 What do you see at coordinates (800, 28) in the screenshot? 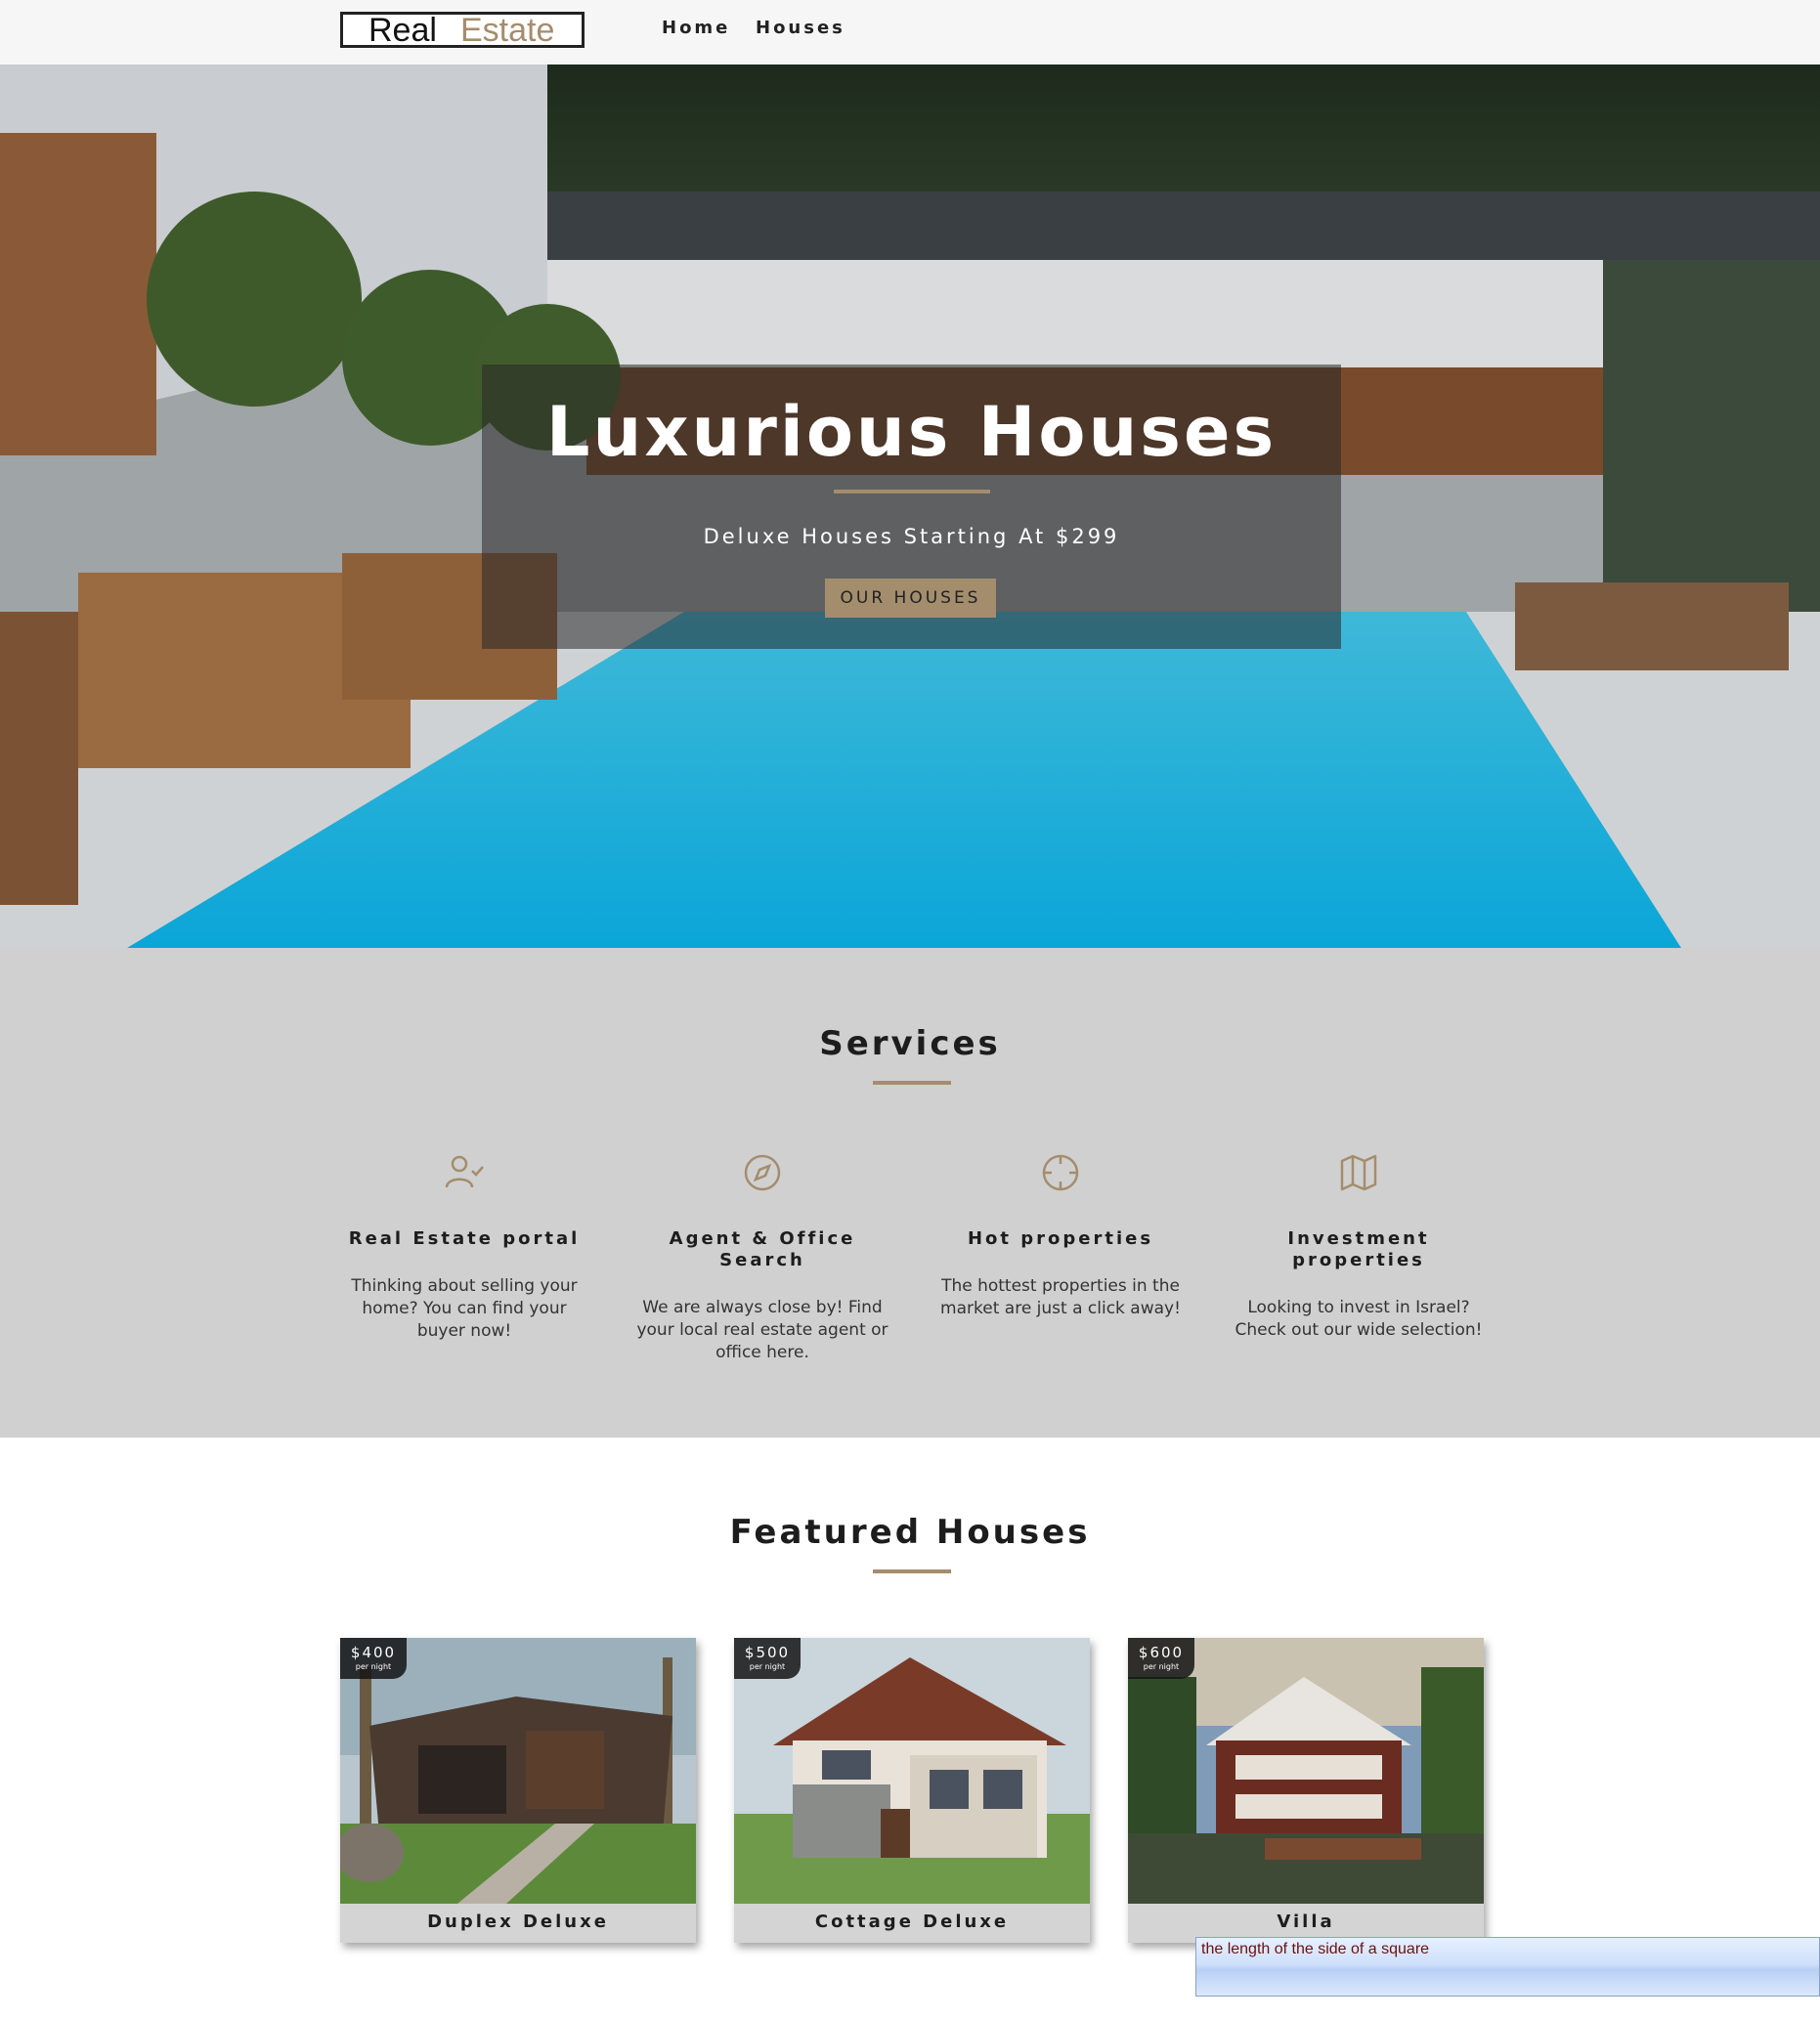
I see `nav-link-houses: Houses` at bounding box center [800, 28].